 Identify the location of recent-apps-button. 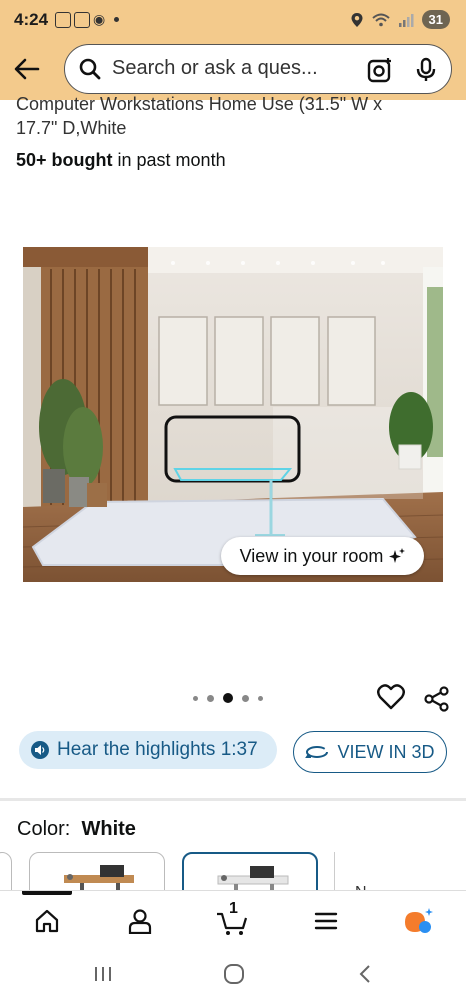
(103, 974).